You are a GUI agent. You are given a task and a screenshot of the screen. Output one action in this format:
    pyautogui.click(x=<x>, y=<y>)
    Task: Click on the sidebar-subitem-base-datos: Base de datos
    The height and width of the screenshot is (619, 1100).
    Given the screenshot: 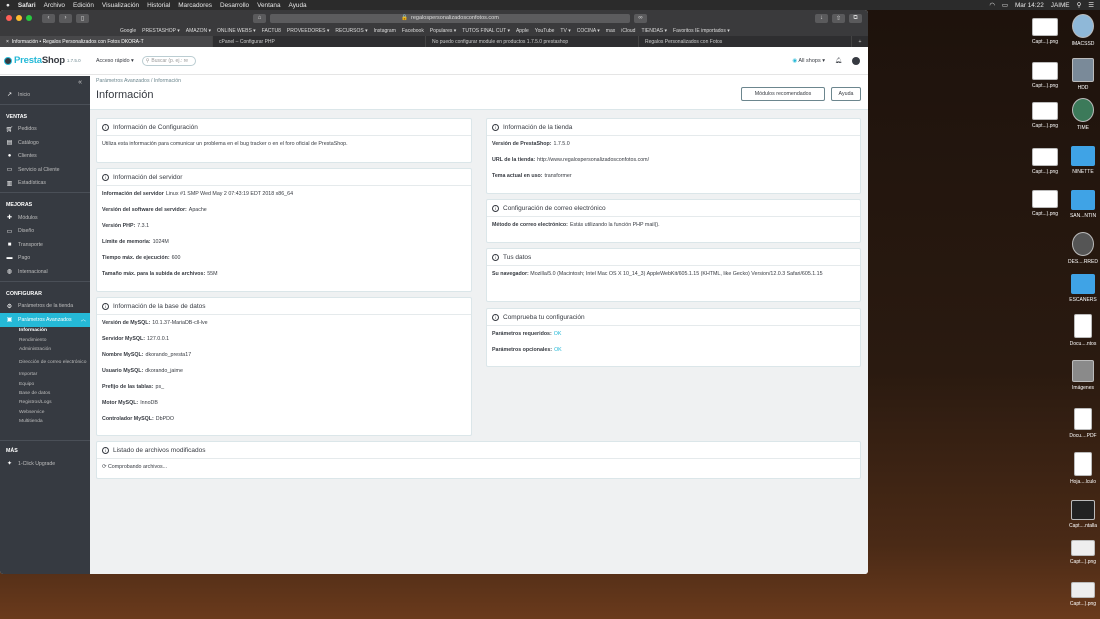 What is the action you would take?
    pyautogui.click(x=45, y=393)
    